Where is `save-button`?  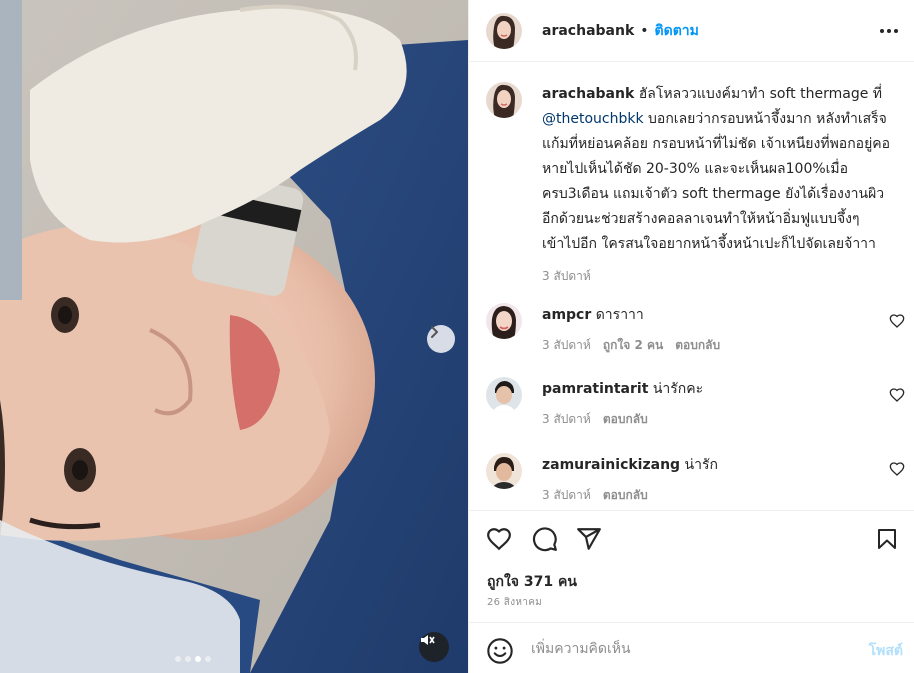
save-button is located at coordinates (887, 539).